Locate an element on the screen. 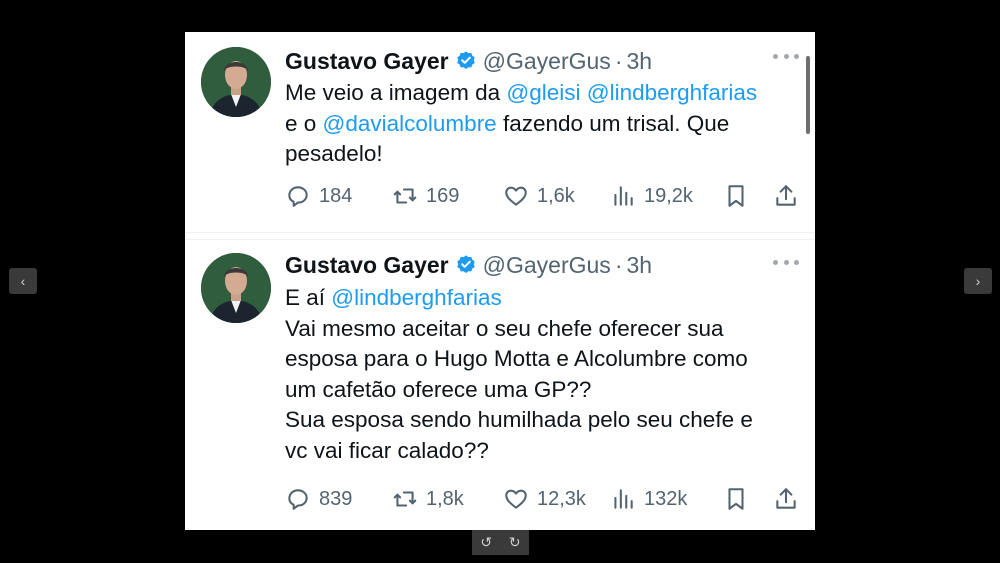 This screenshot has width=1000, height=563. like-count: 1,6k is located at coordinates (556, 195).